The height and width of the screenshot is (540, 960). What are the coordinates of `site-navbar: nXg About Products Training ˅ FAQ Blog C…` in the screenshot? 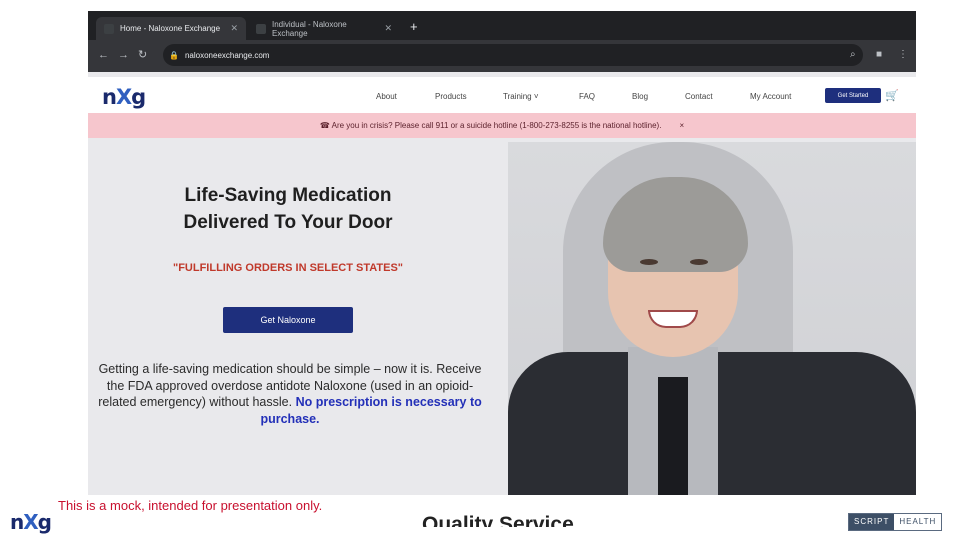 It's located at (502, 95).